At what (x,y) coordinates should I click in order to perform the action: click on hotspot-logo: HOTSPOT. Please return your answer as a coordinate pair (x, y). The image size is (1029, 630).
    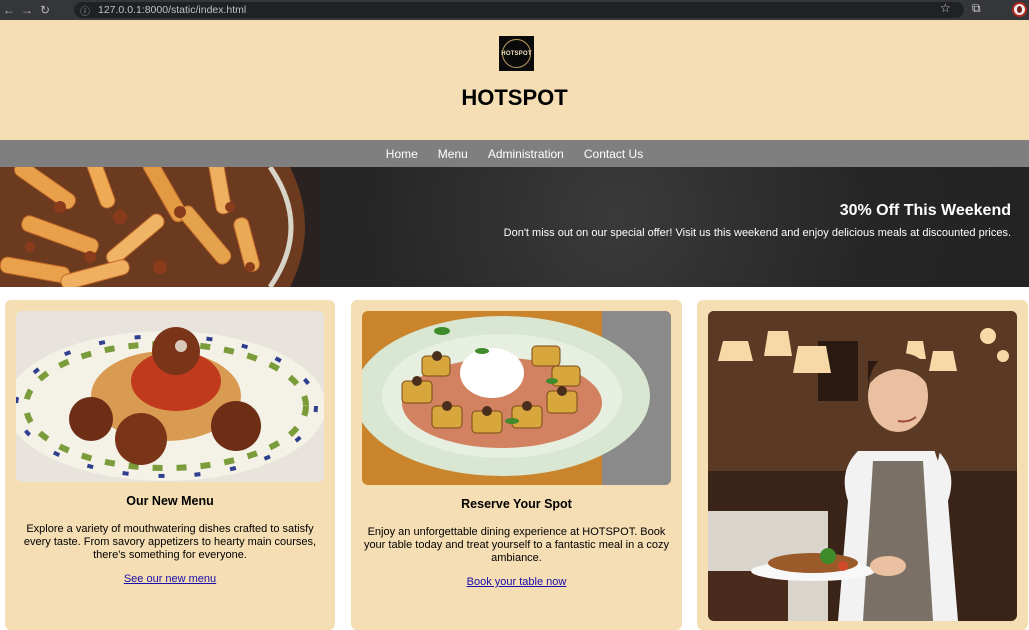
    Looking at the image, I should click on (516, 53).